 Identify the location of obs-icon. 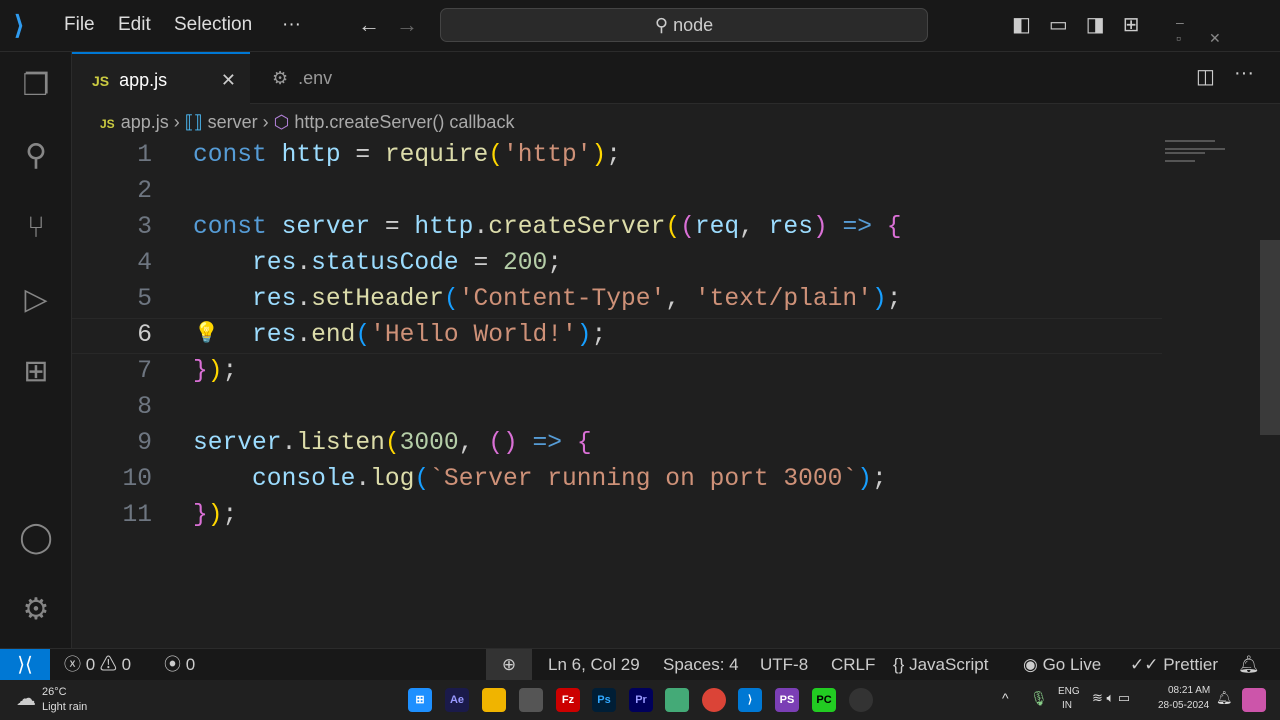
(861, 700).